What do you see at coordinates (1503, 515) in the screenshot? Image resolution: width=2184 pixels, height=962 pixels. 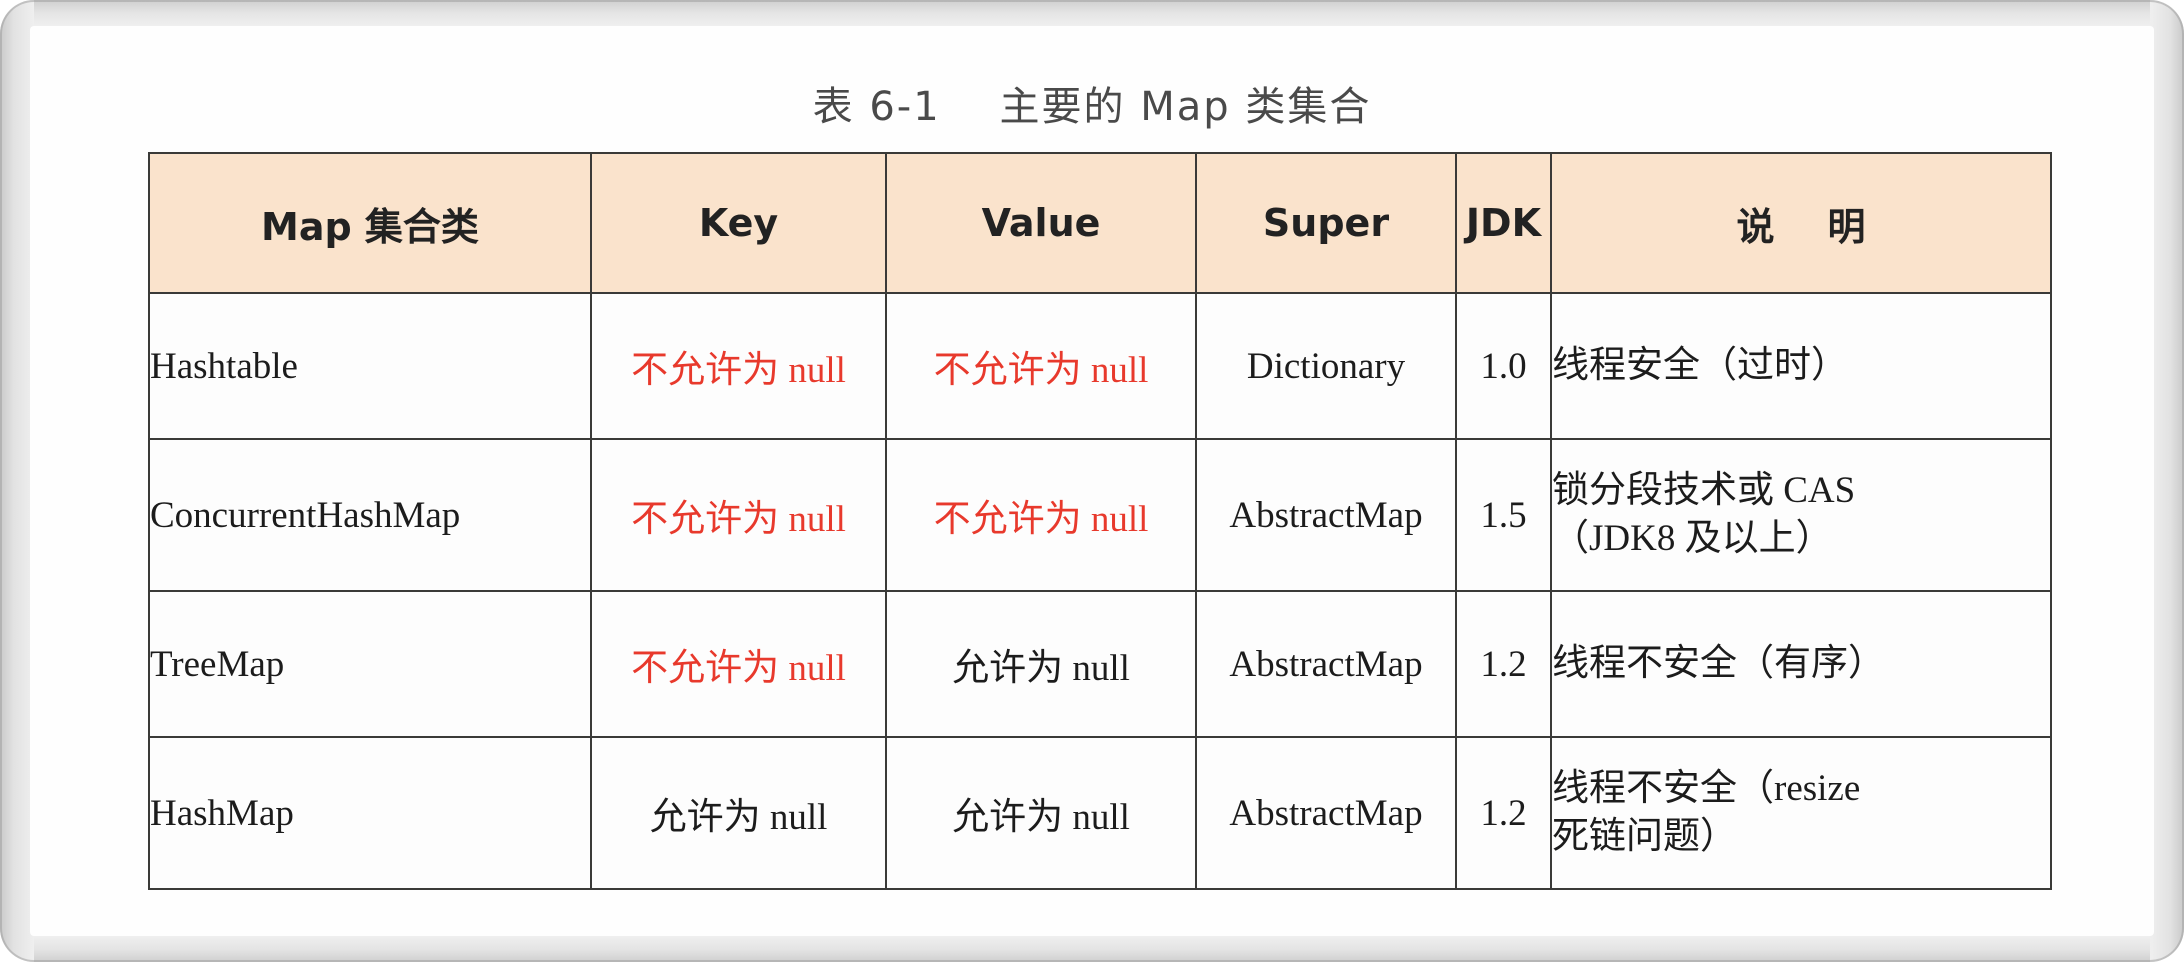 I see `cell-jdk: 1.5` at bounding box center [1503, 515].